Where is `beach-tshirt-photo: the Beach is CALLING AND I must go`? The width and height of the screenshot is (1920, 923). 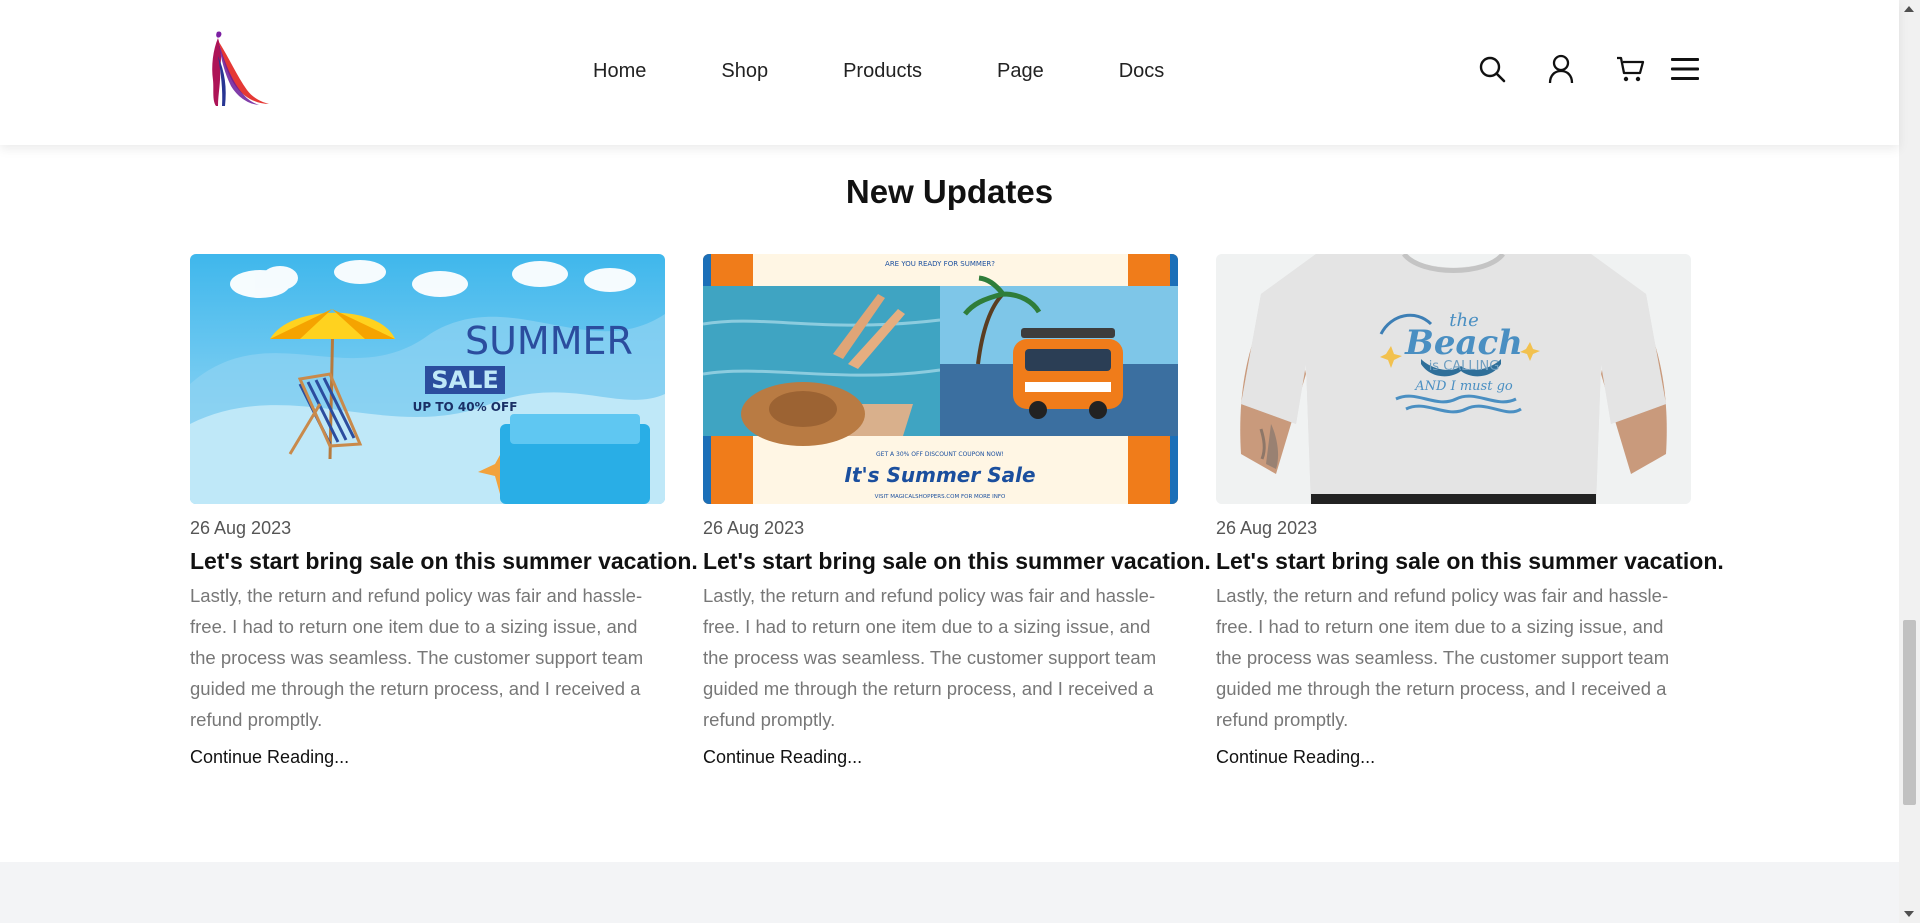 beach-tshirt-photo: the Beach is CALLING AND I must go is located at coordinates (1453, 379).